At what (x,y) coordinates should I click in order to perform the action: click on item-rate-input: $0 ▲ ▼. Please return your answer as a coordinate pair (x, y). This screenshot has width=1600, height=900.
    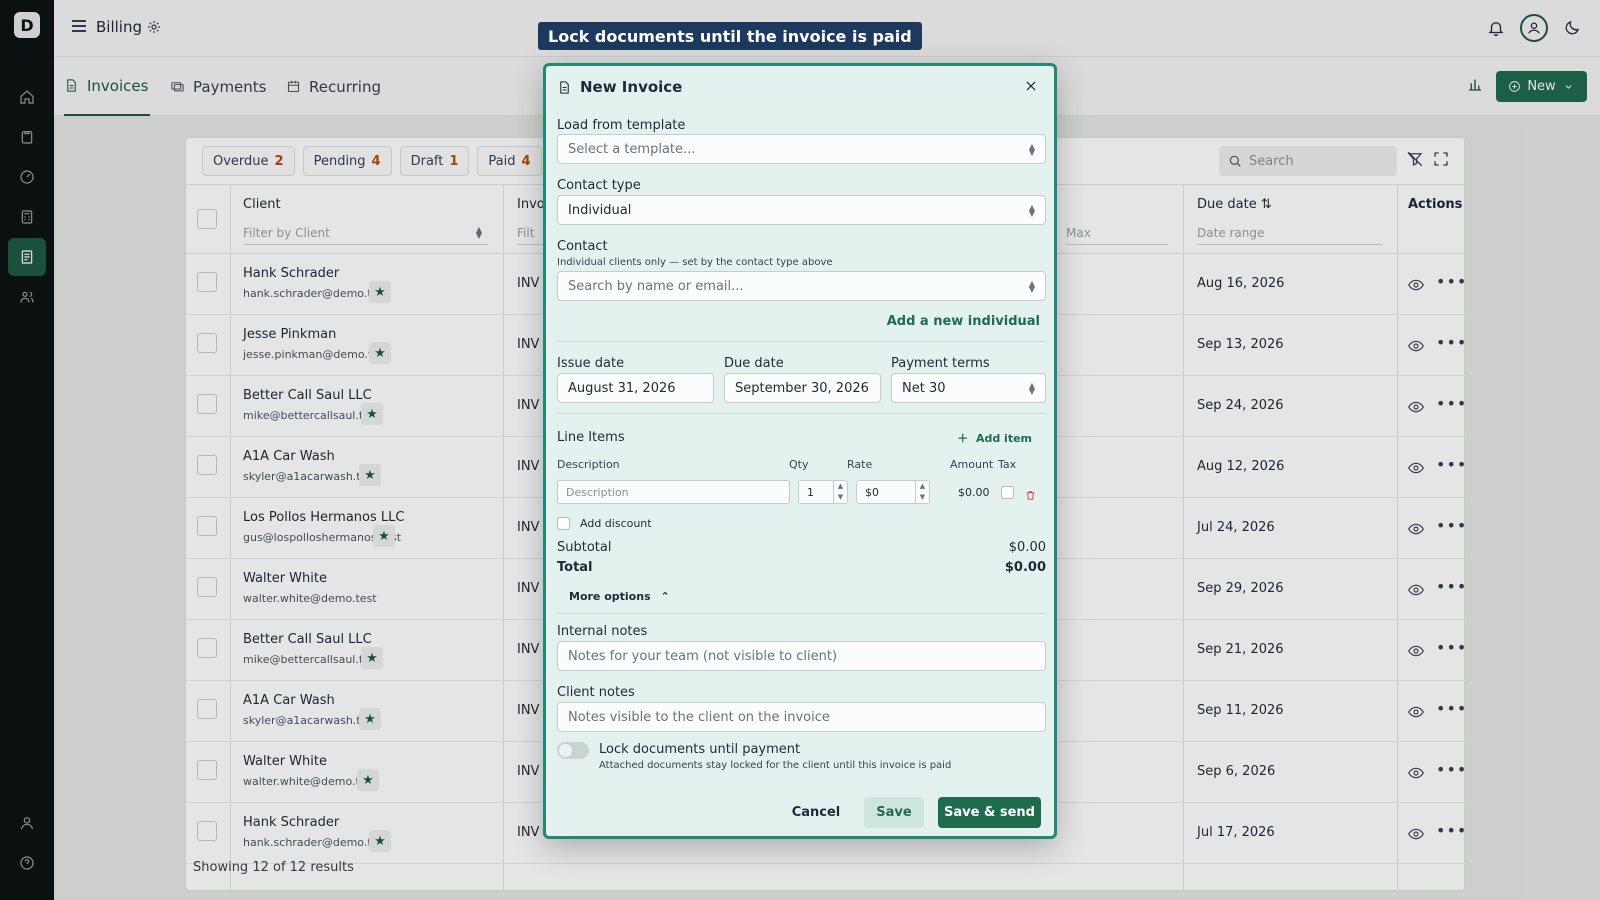
    Looking at the image, I should click on (893, 492).